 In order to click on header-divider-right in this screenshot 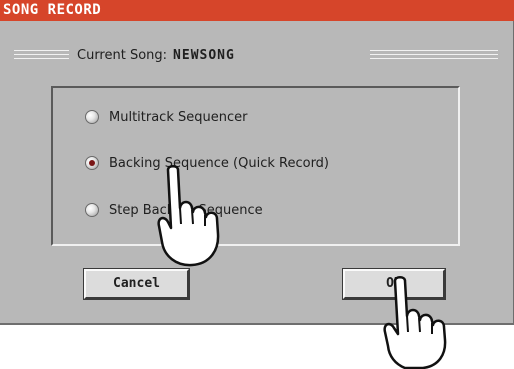, I will do `click(434, 54)`.